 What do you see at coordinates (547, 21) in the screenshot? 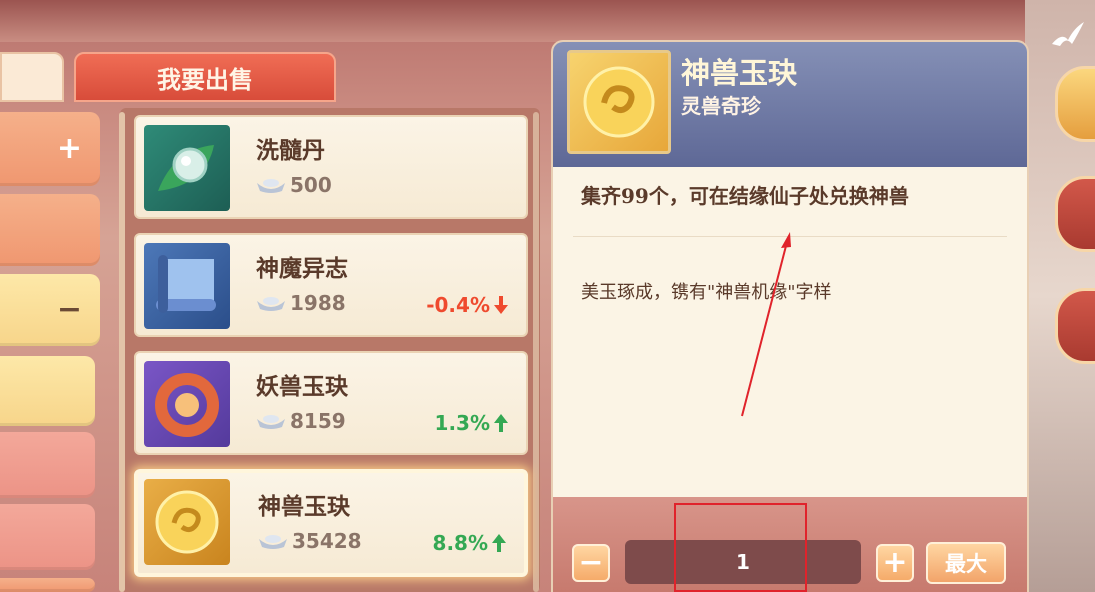
I see `scene-background-top` at bounding box center [547, 21].